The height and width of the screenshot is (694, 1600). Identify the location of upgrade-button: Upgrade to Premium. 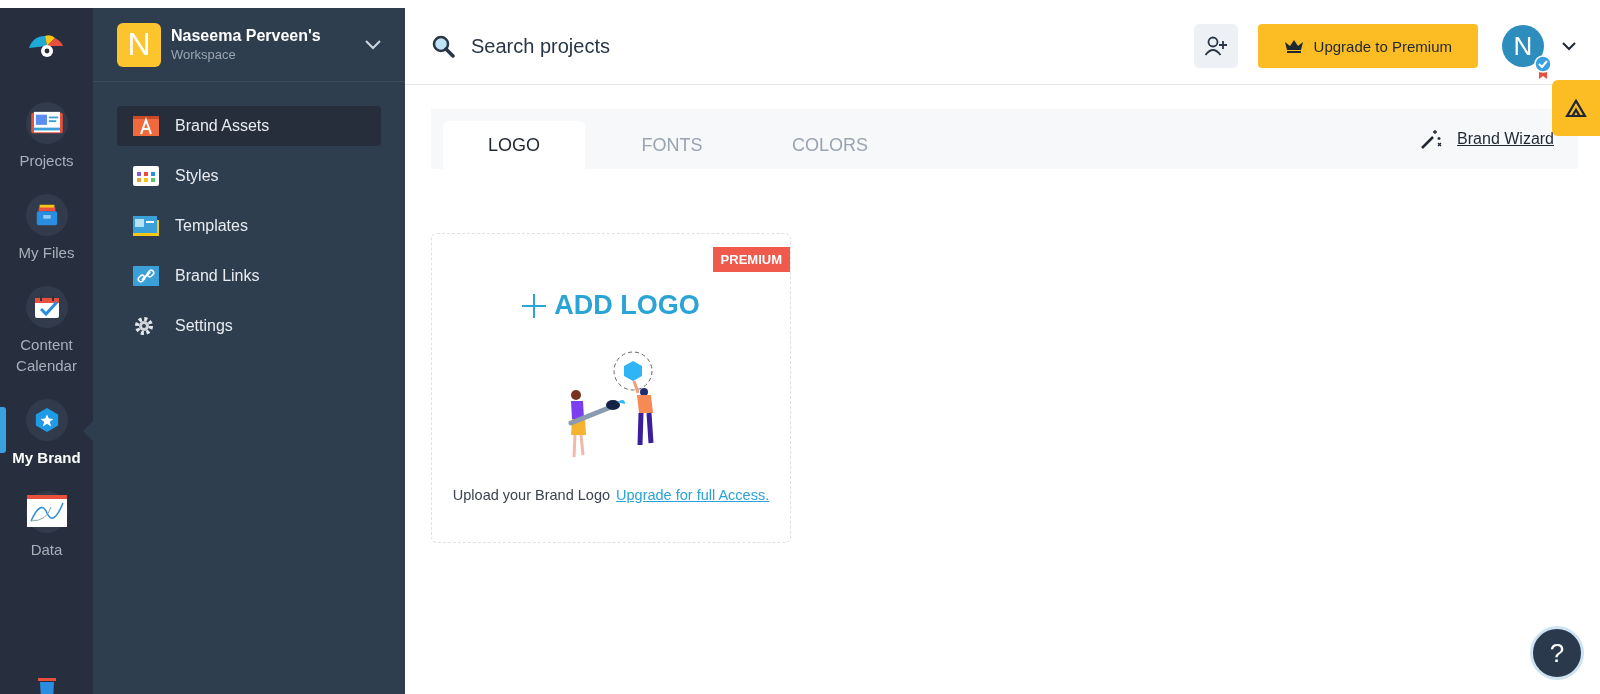
(1367, 46).